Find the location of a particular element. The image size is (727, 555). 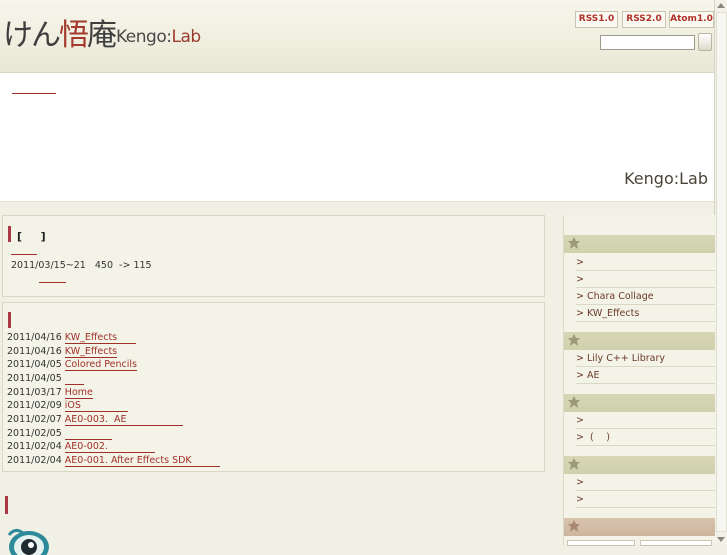

update-link: iOS is located at coordinates (96, 406).